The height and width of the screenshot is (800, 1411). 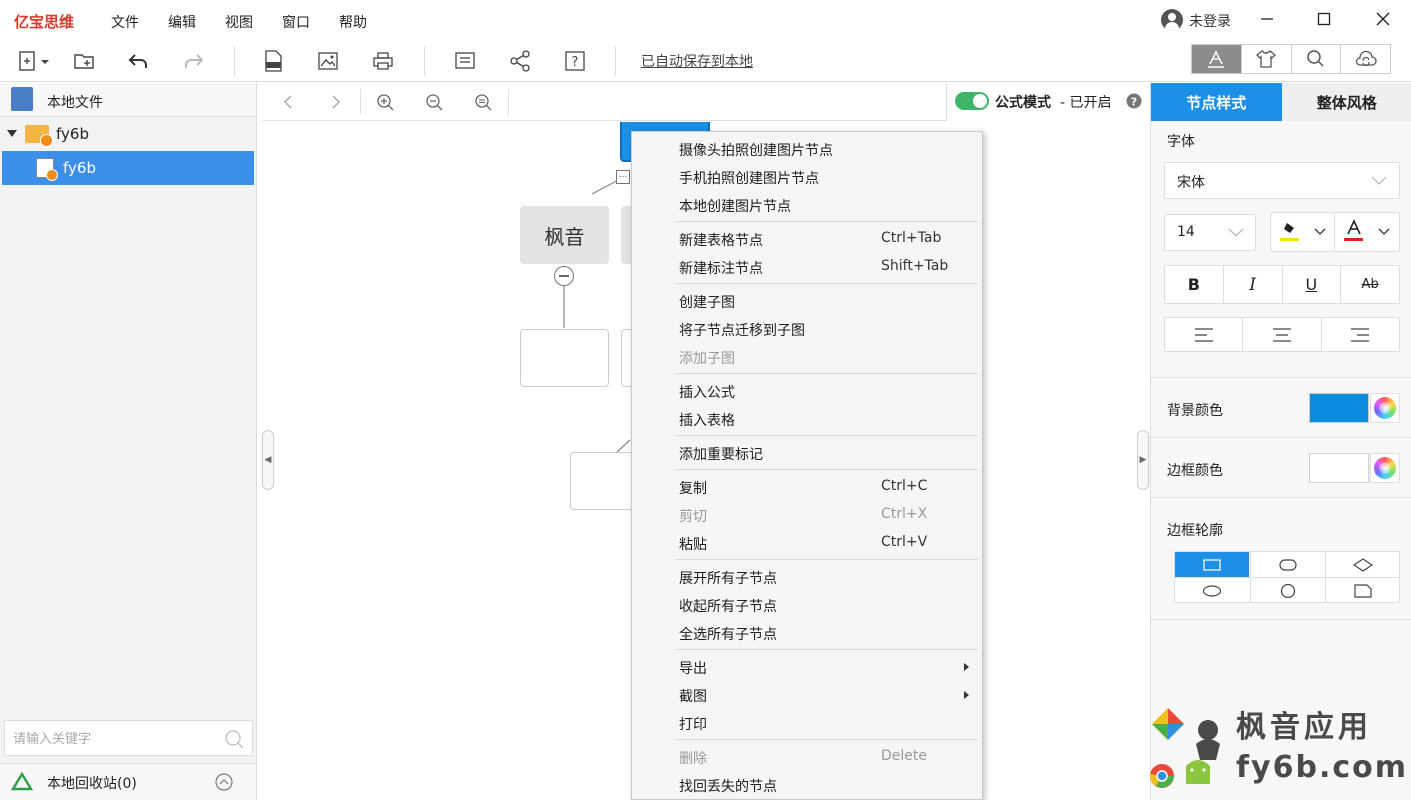 What do you see at coordinates (807, 453) in the screenshot?
I see `menu-item-add-important-mark: 添加重要标记` at bounding box center [807, 453].